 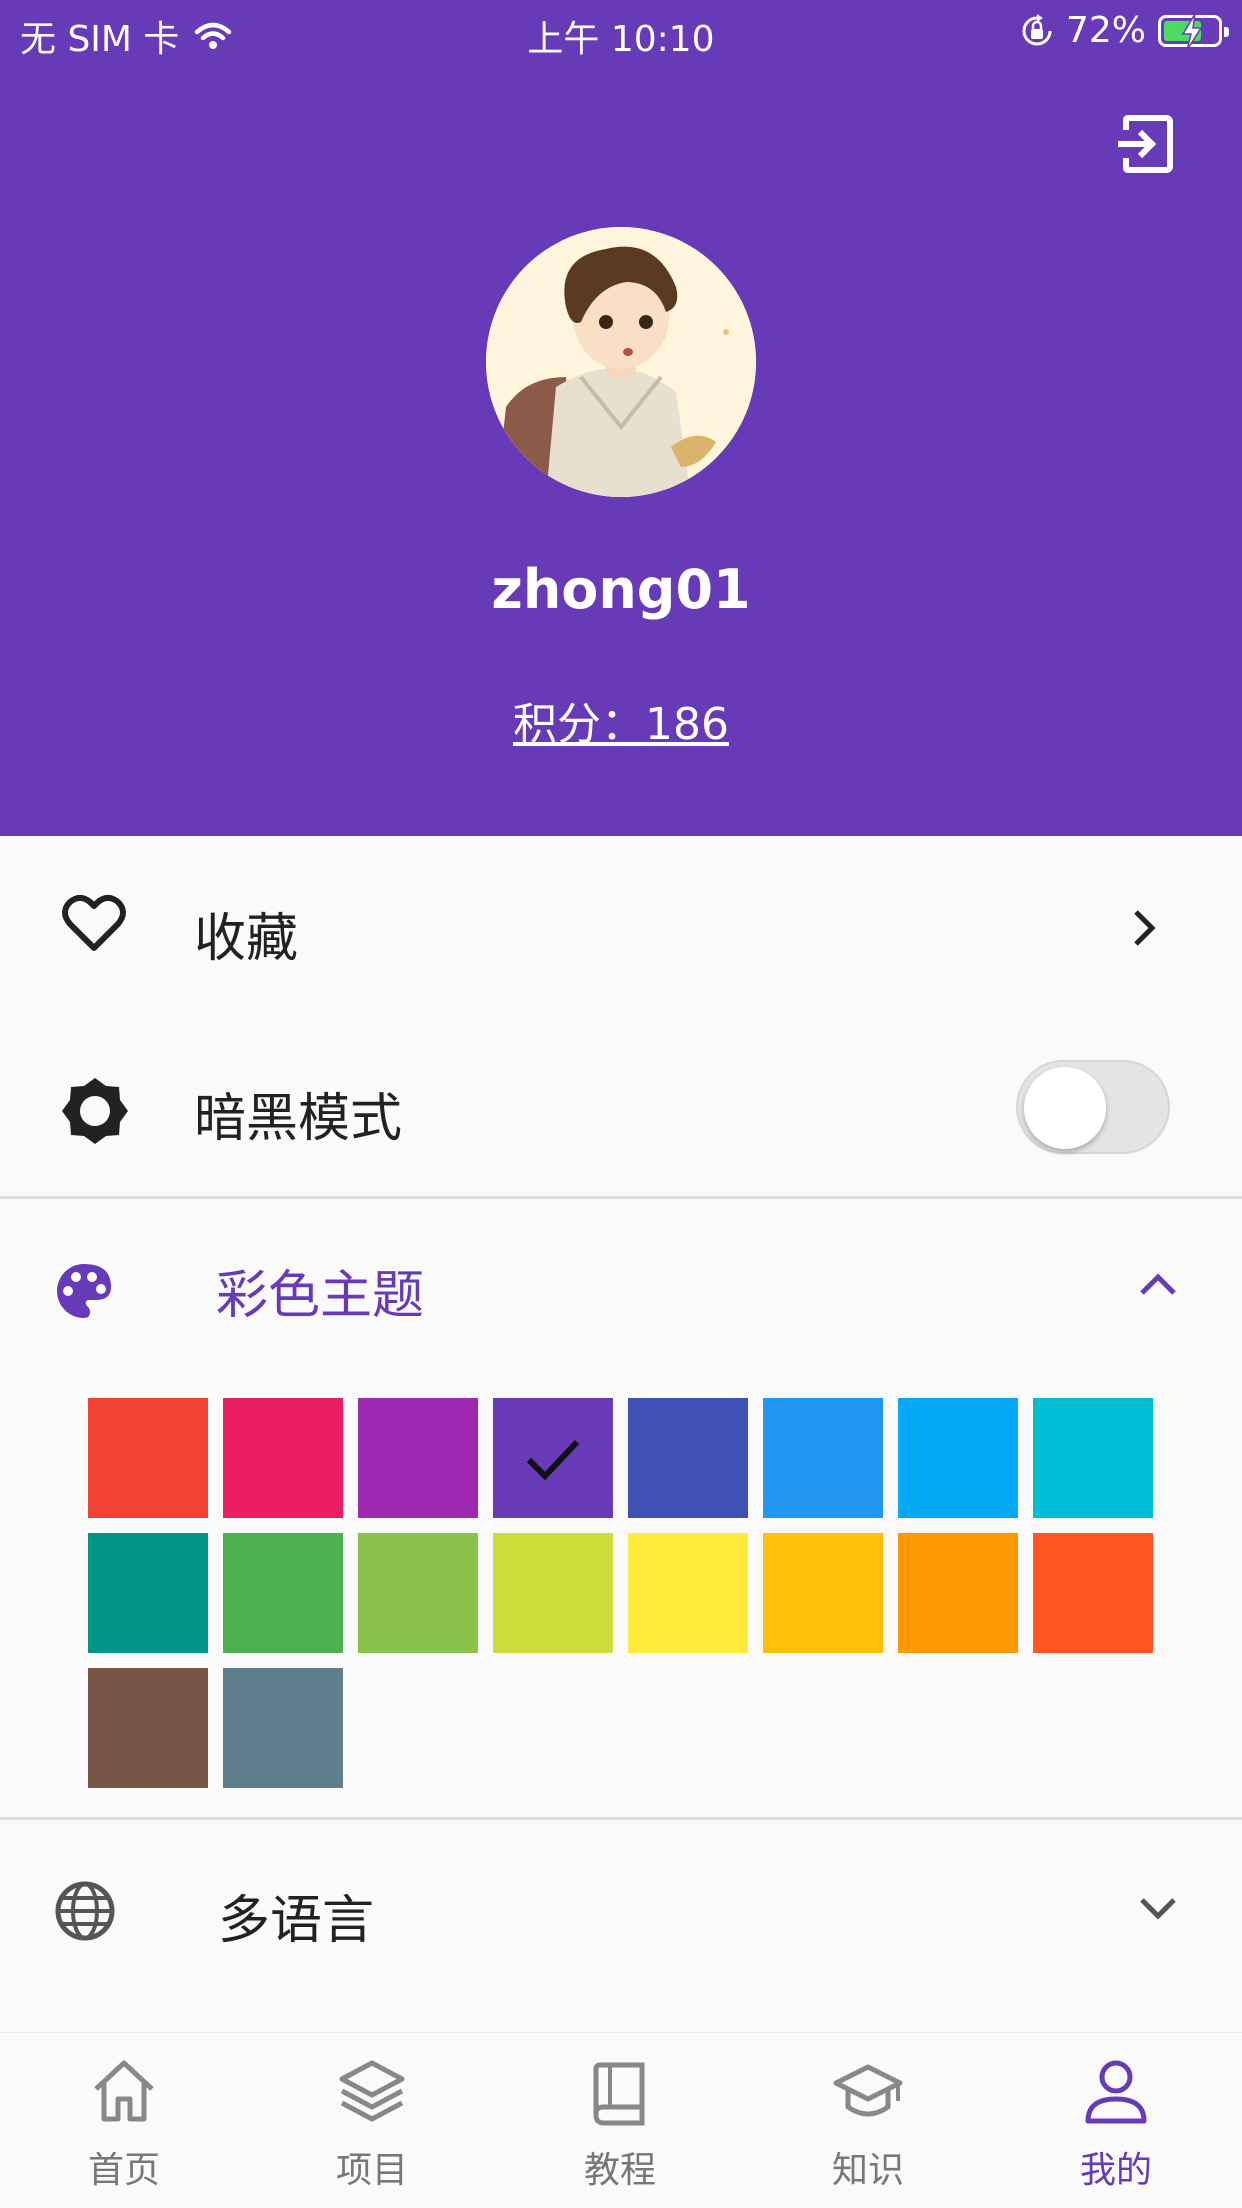 What do you see at coordinates (1116, 2092) in the screenshot?
I see `person-icon` at bounding box center [1116, 2092].